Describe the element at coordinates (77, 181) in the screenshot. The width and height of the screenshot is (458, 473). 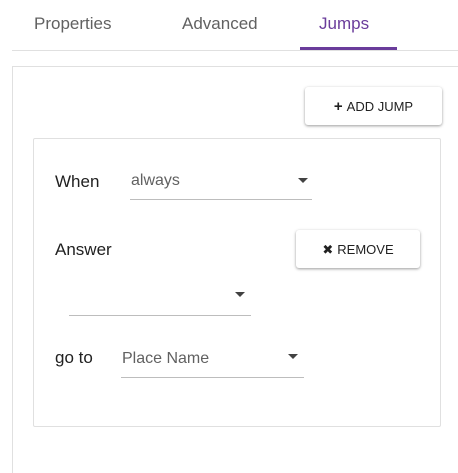
I see `when-label: When` at that location.